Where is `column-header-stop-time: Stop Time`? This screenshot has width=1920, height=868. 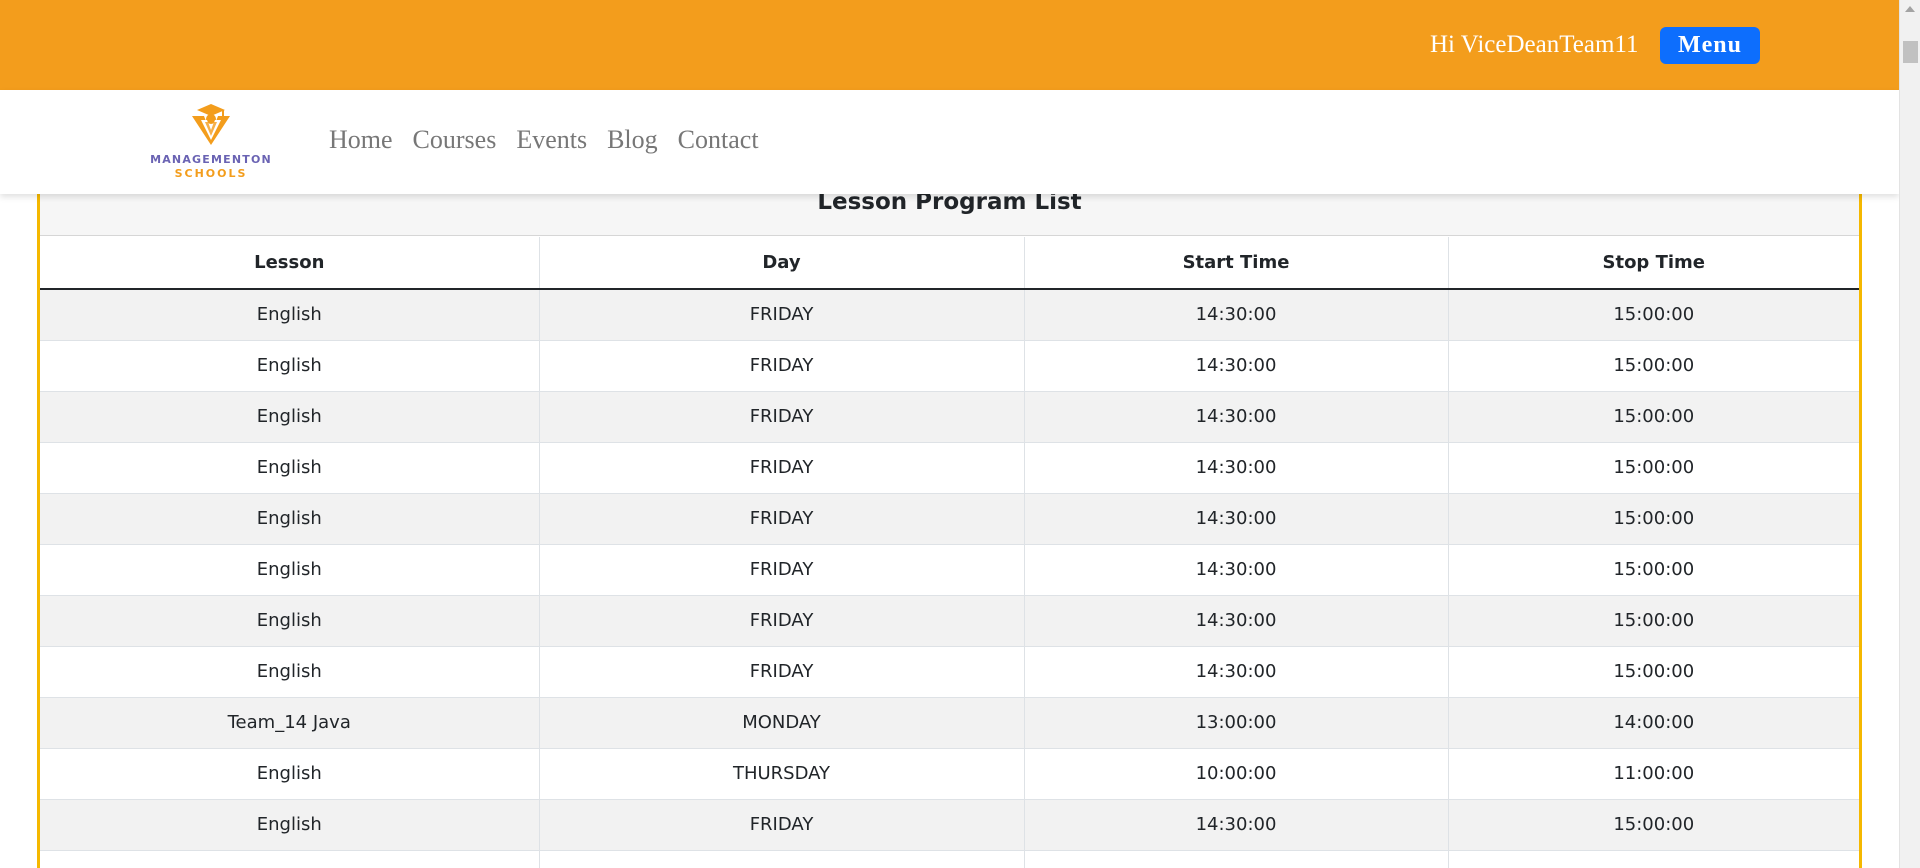
column-header-stop-time: Stop Time is located at coordinates (1653, 263).